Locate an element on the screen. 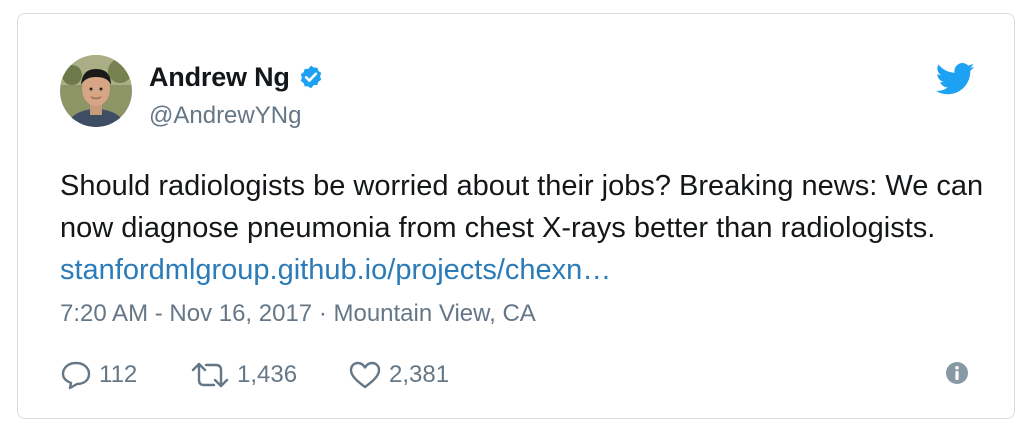  heart-icon is located at coordinates (365, 375).